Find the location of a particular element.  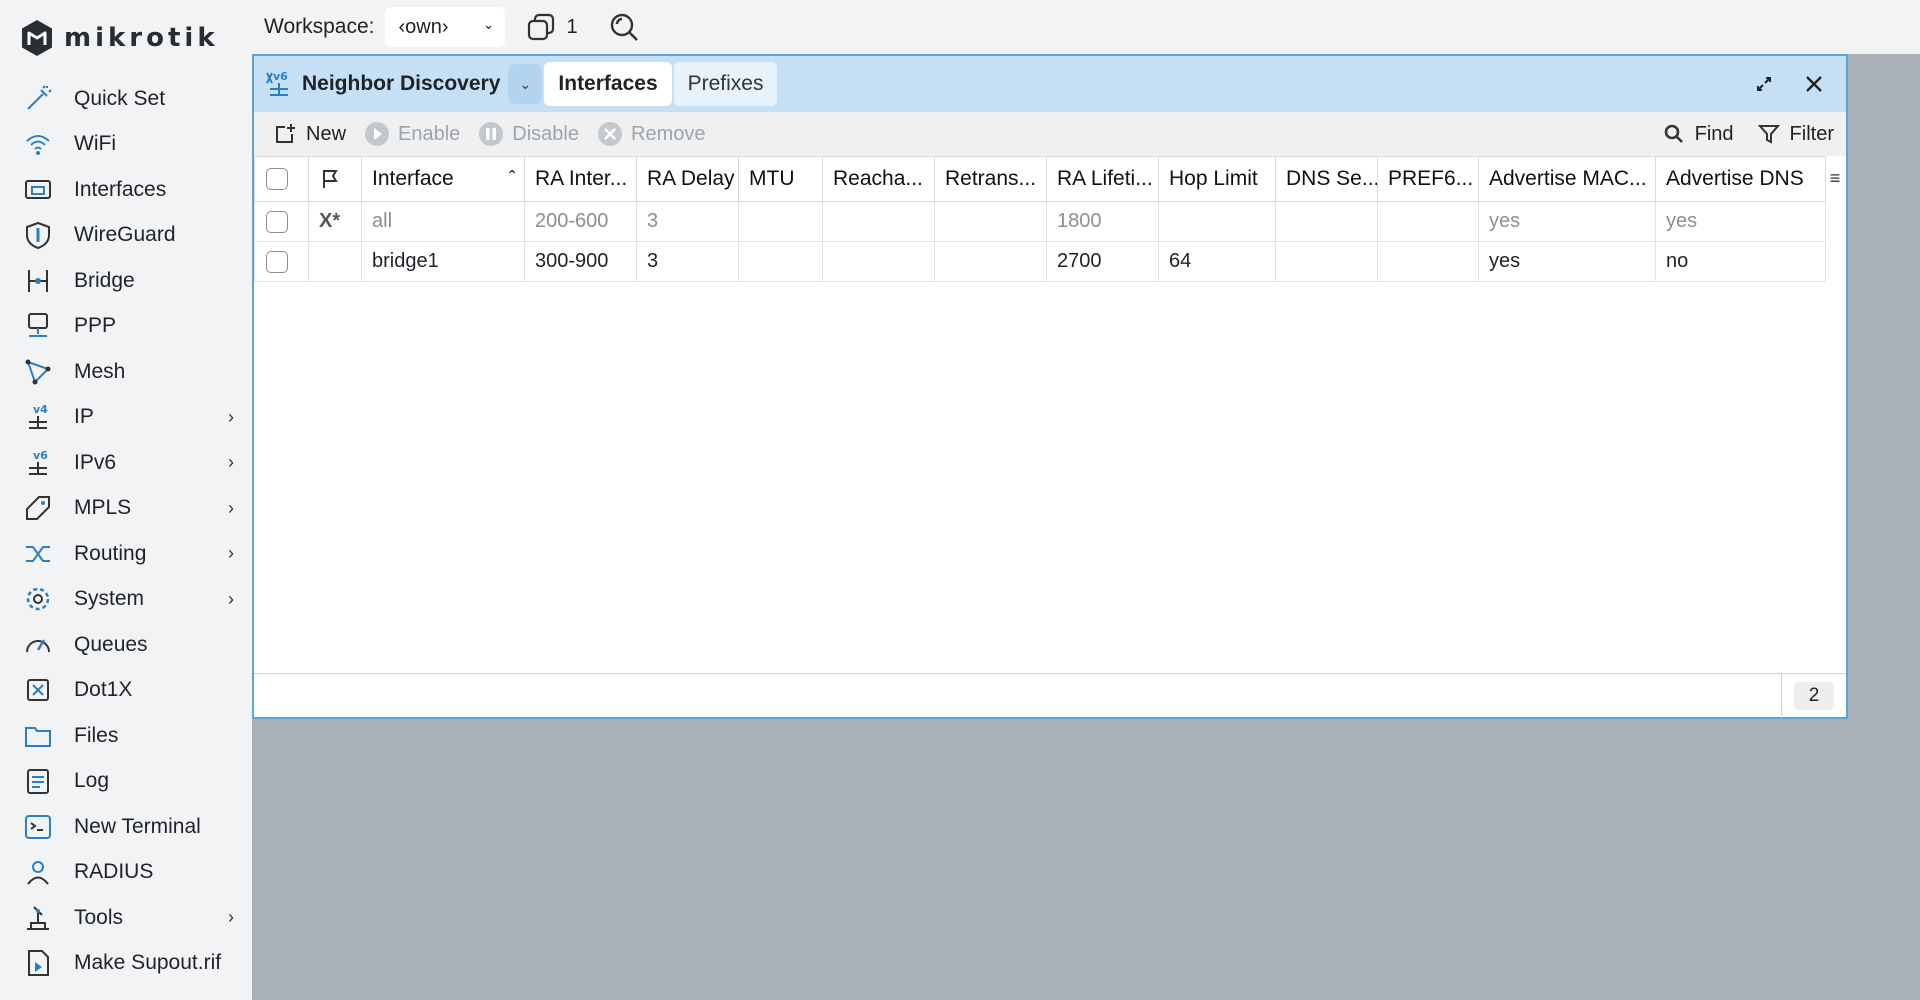

table-row: X* all 200-600 3 1800 yes yes is located at coordinates (1040, 221).